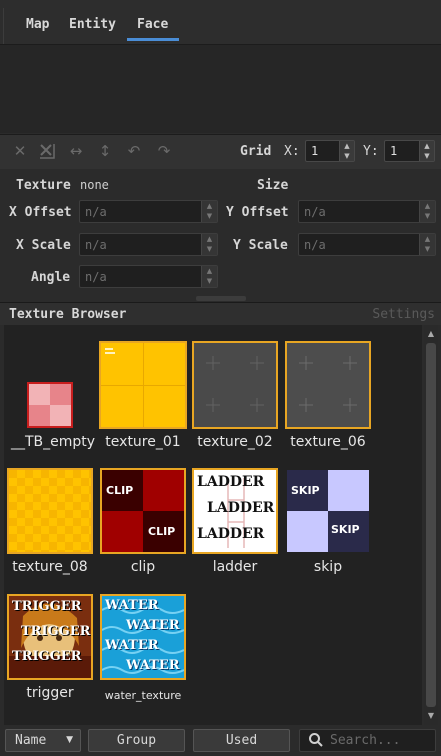 This screenshot has width=441, height=756. Describe the element at coordinates (134, 151) in the screenshot. I see `undo-icon: ↶` at that location.